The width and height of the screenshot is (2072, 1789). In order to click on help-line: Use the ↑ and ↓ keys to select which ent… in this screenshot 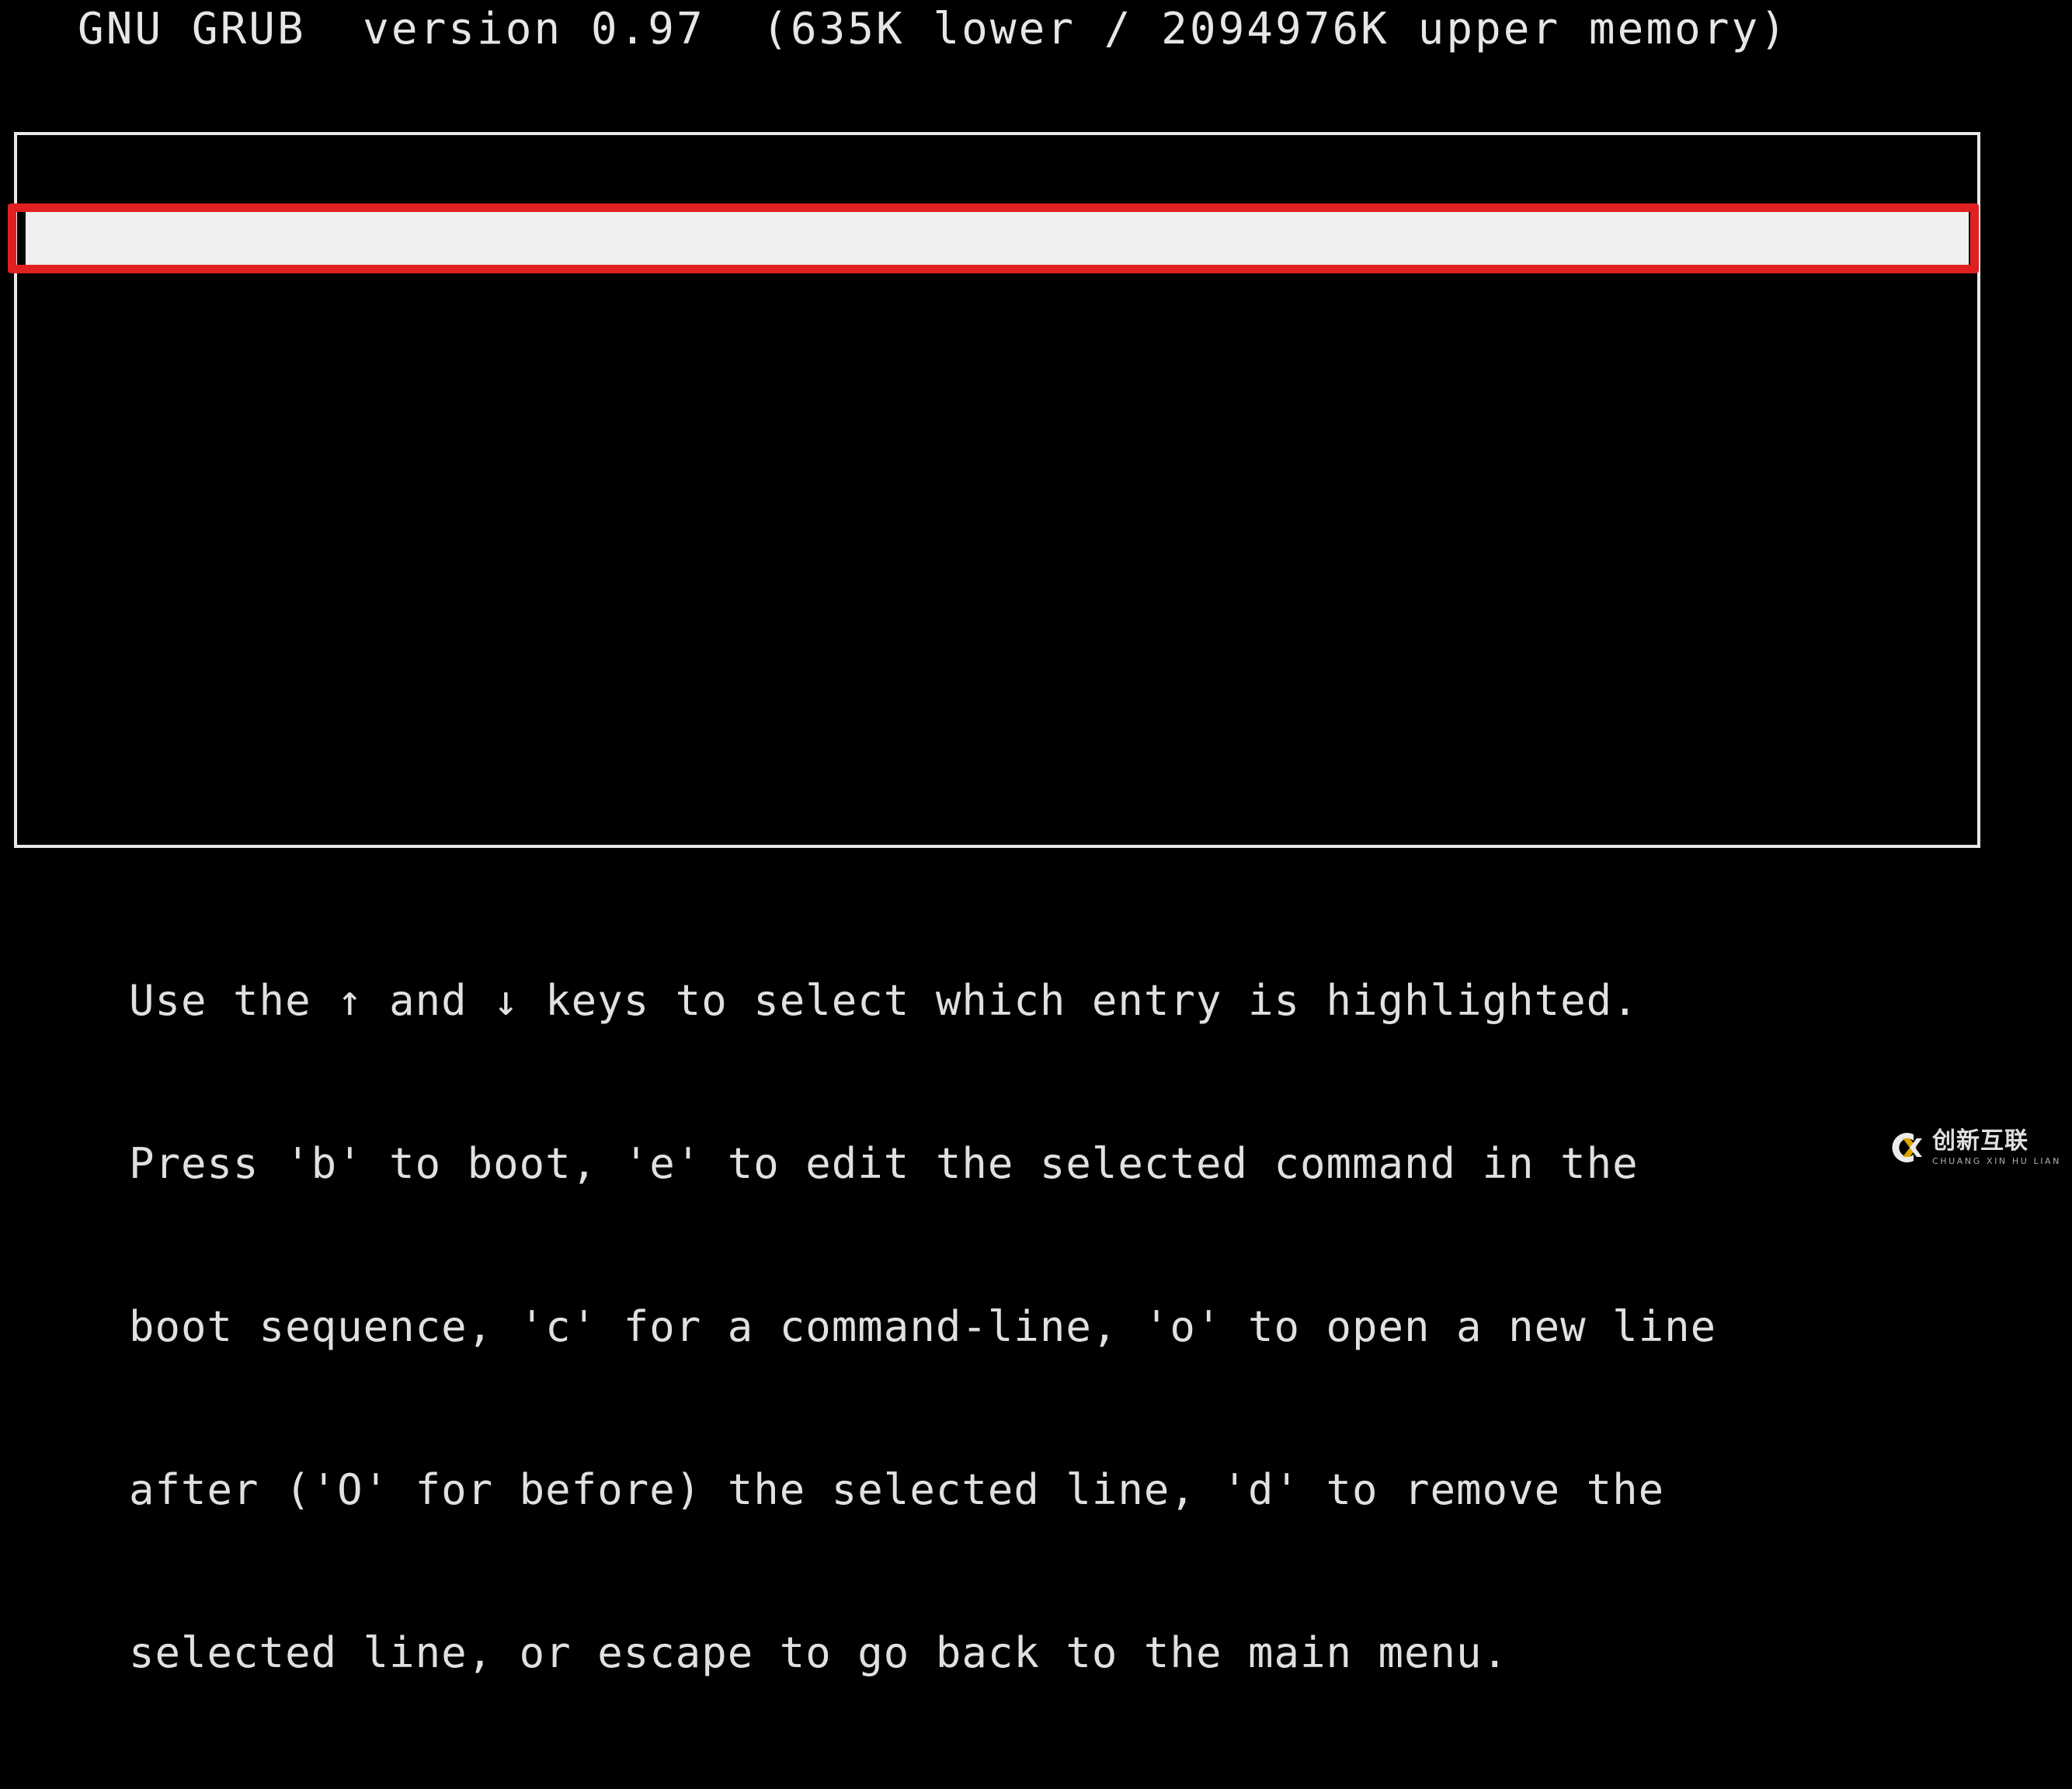, I will do `click(884, 1000)`.